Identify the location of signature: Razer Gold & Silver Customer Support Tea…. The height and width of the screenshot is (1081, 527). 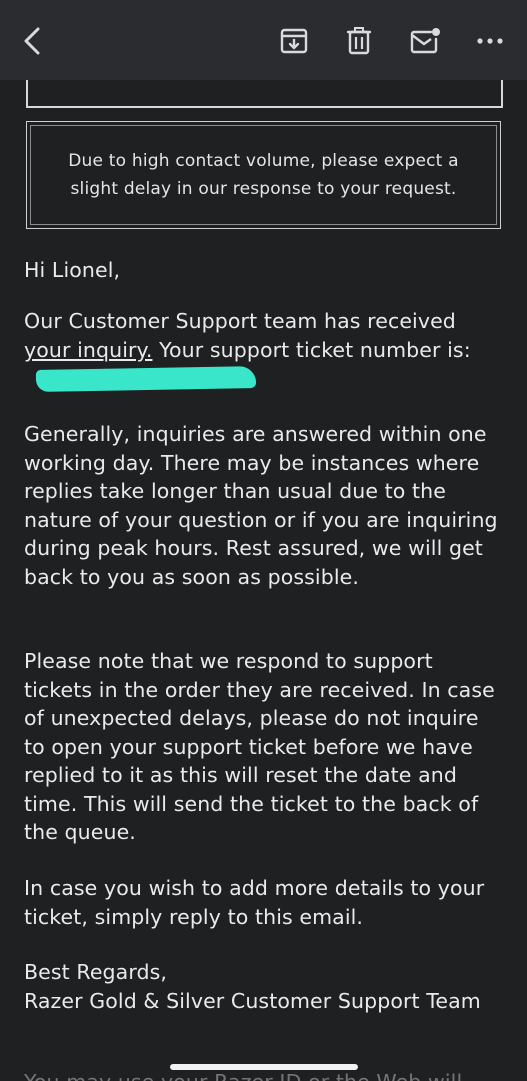
(252, 1000).